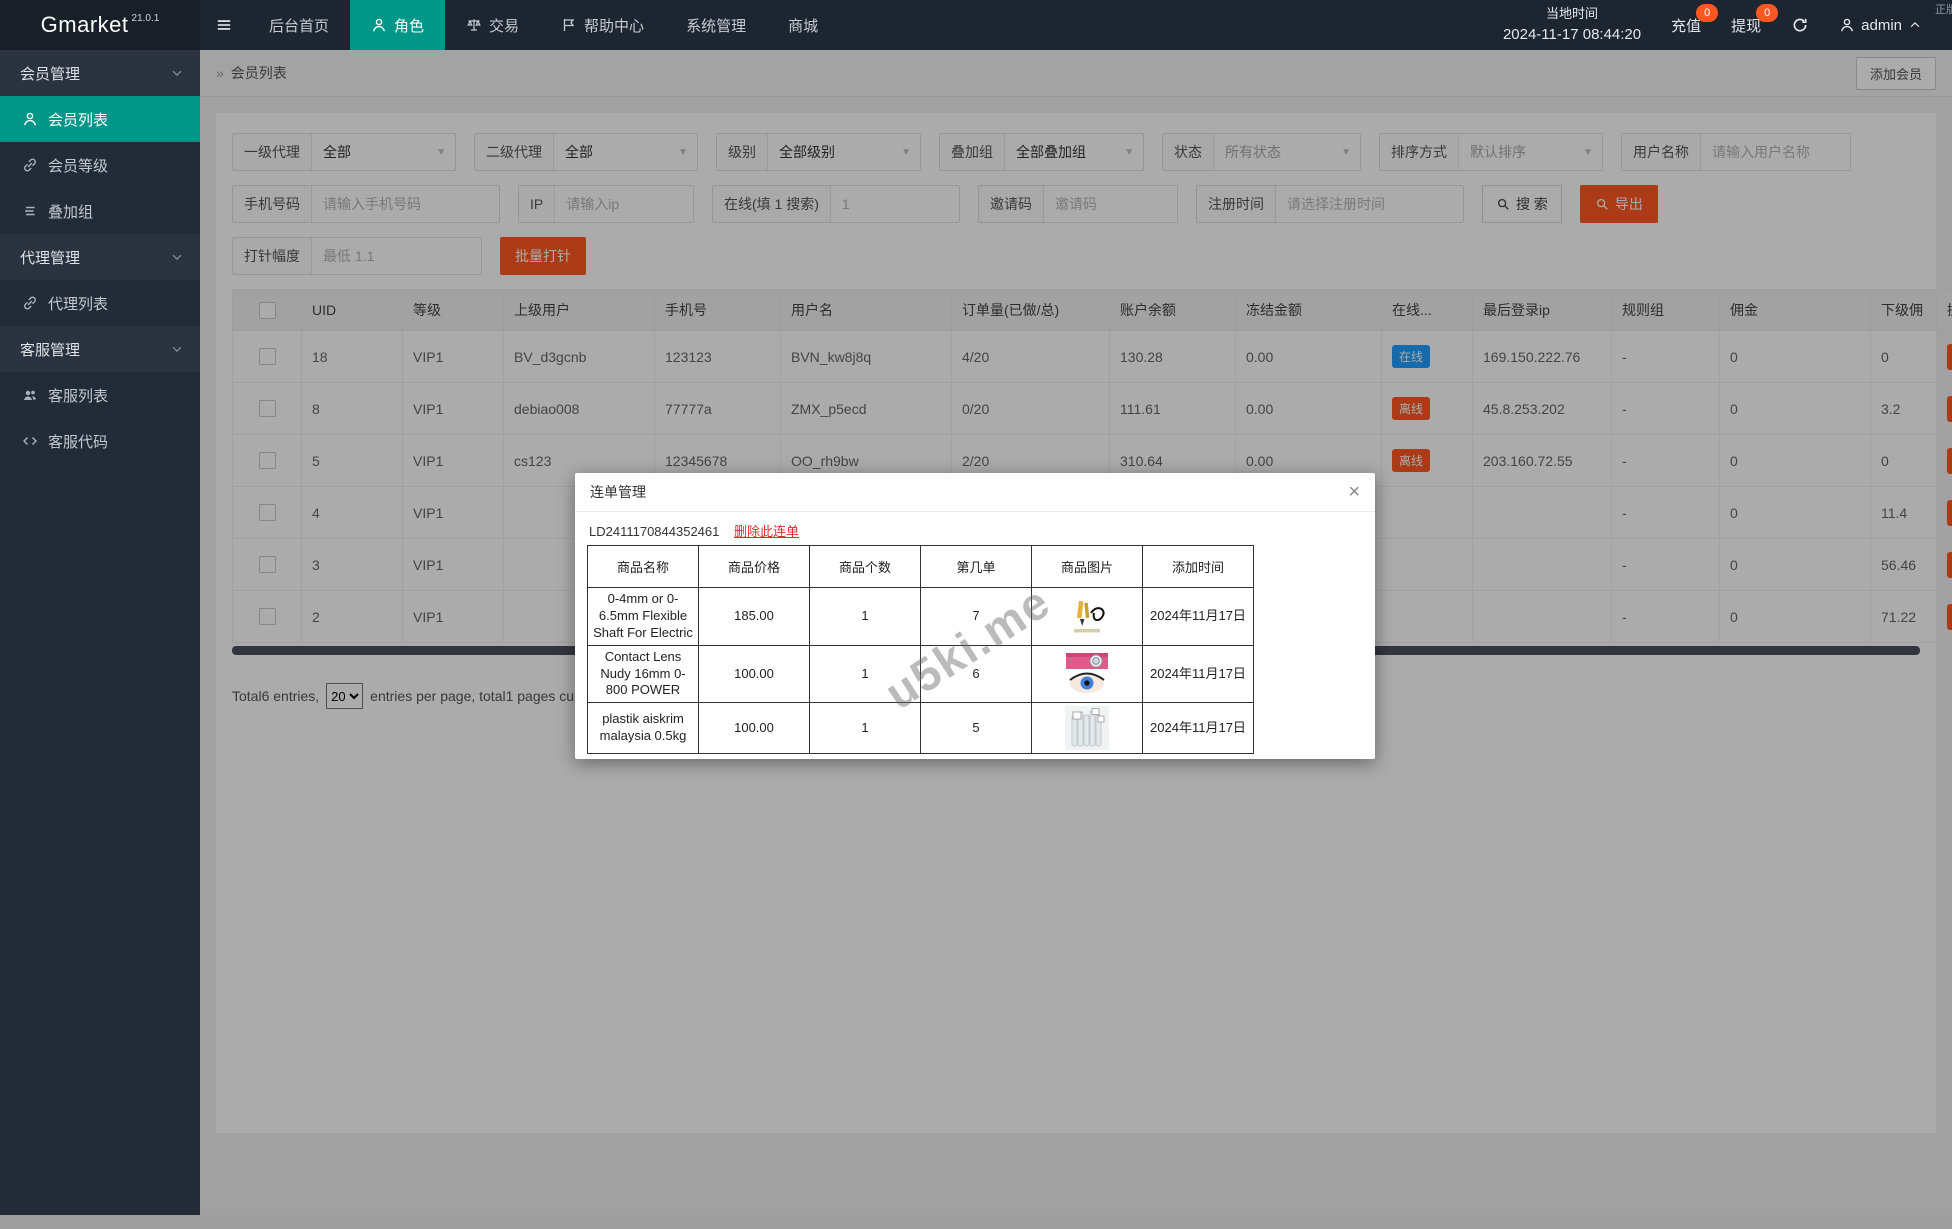  Describe the element at coordinates (50, 74) in the screenshot. I see `sidebar-group-label: 会员管理` at that location.